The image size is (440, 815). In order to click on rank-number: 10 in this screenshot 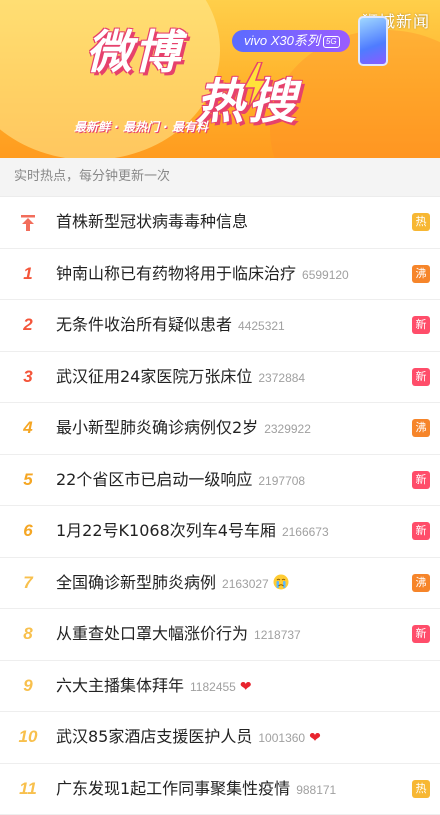, I will do `click(28, 737)`.